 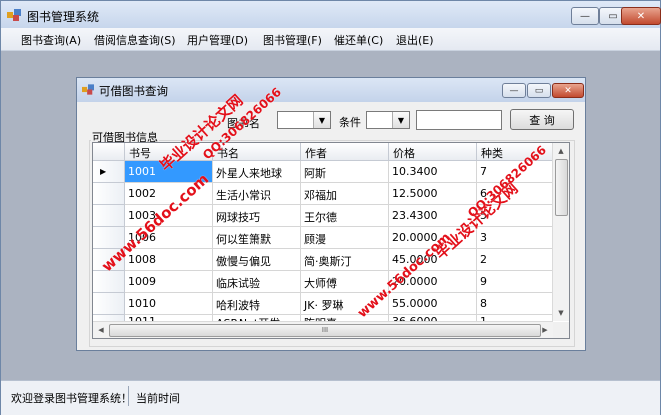 What do you see at coordinates (109, 172) in the screenshot?
I see `row-header-current: ▶` at bounding box center [109, 172].